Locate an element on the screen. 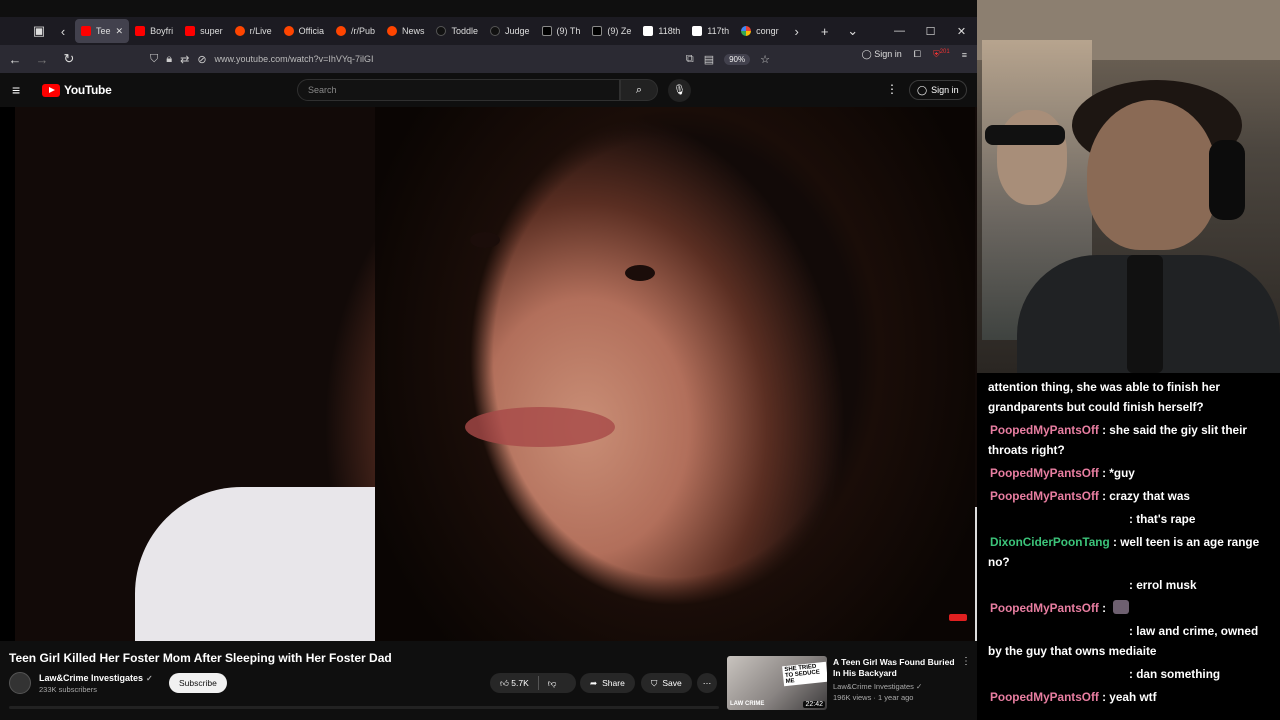 The image size is (1280, 720). search-button: ⌕ is located at coordinates (639, 90).